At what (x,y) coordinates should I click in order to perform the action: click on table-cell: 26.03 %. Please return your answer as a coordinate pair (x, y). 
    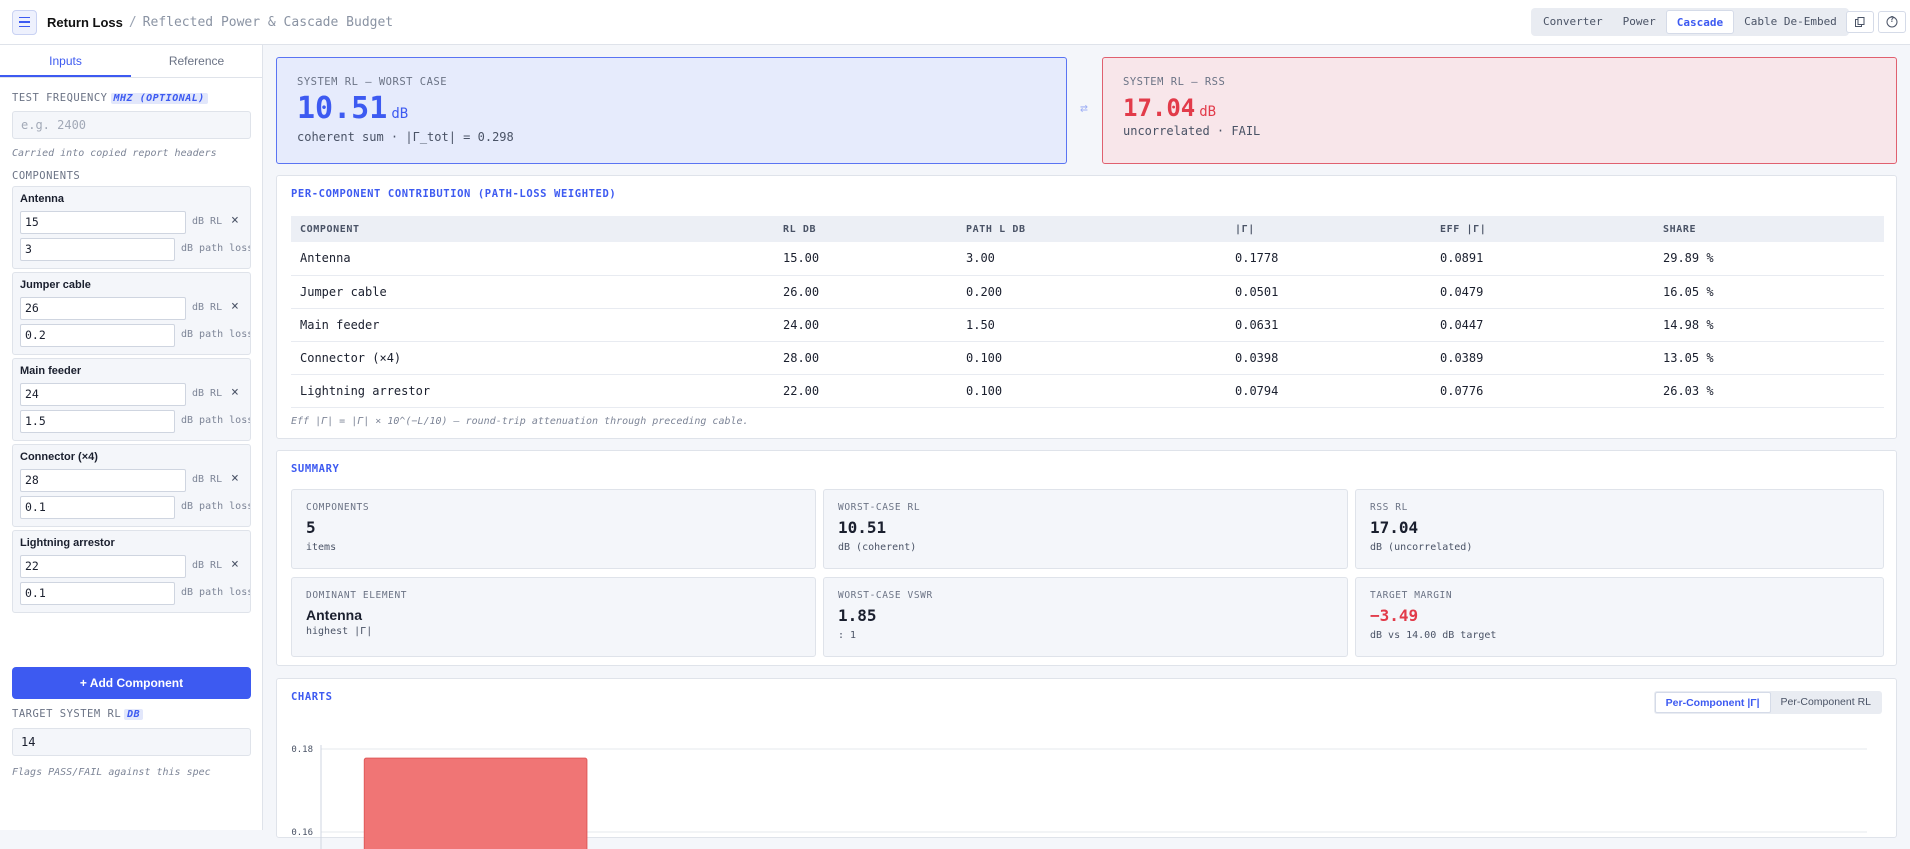
    Looking at the image, I should click on (1769, 391).